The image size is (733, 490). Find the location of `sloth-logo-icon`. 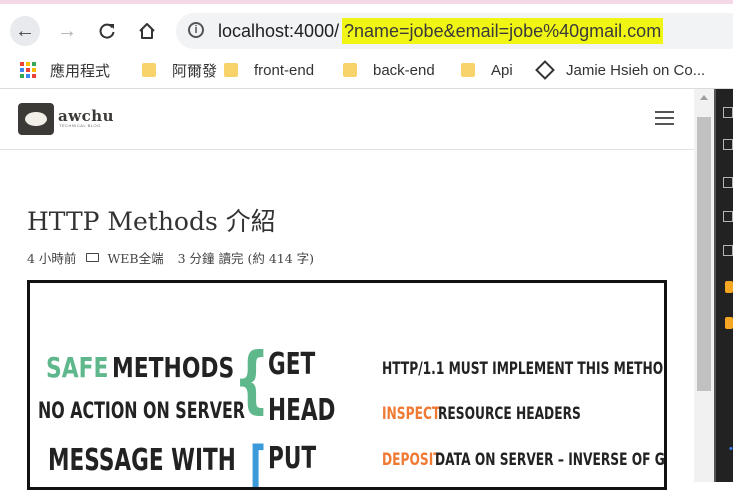

sloth-logo-icon is located at coordinates (36, 119).